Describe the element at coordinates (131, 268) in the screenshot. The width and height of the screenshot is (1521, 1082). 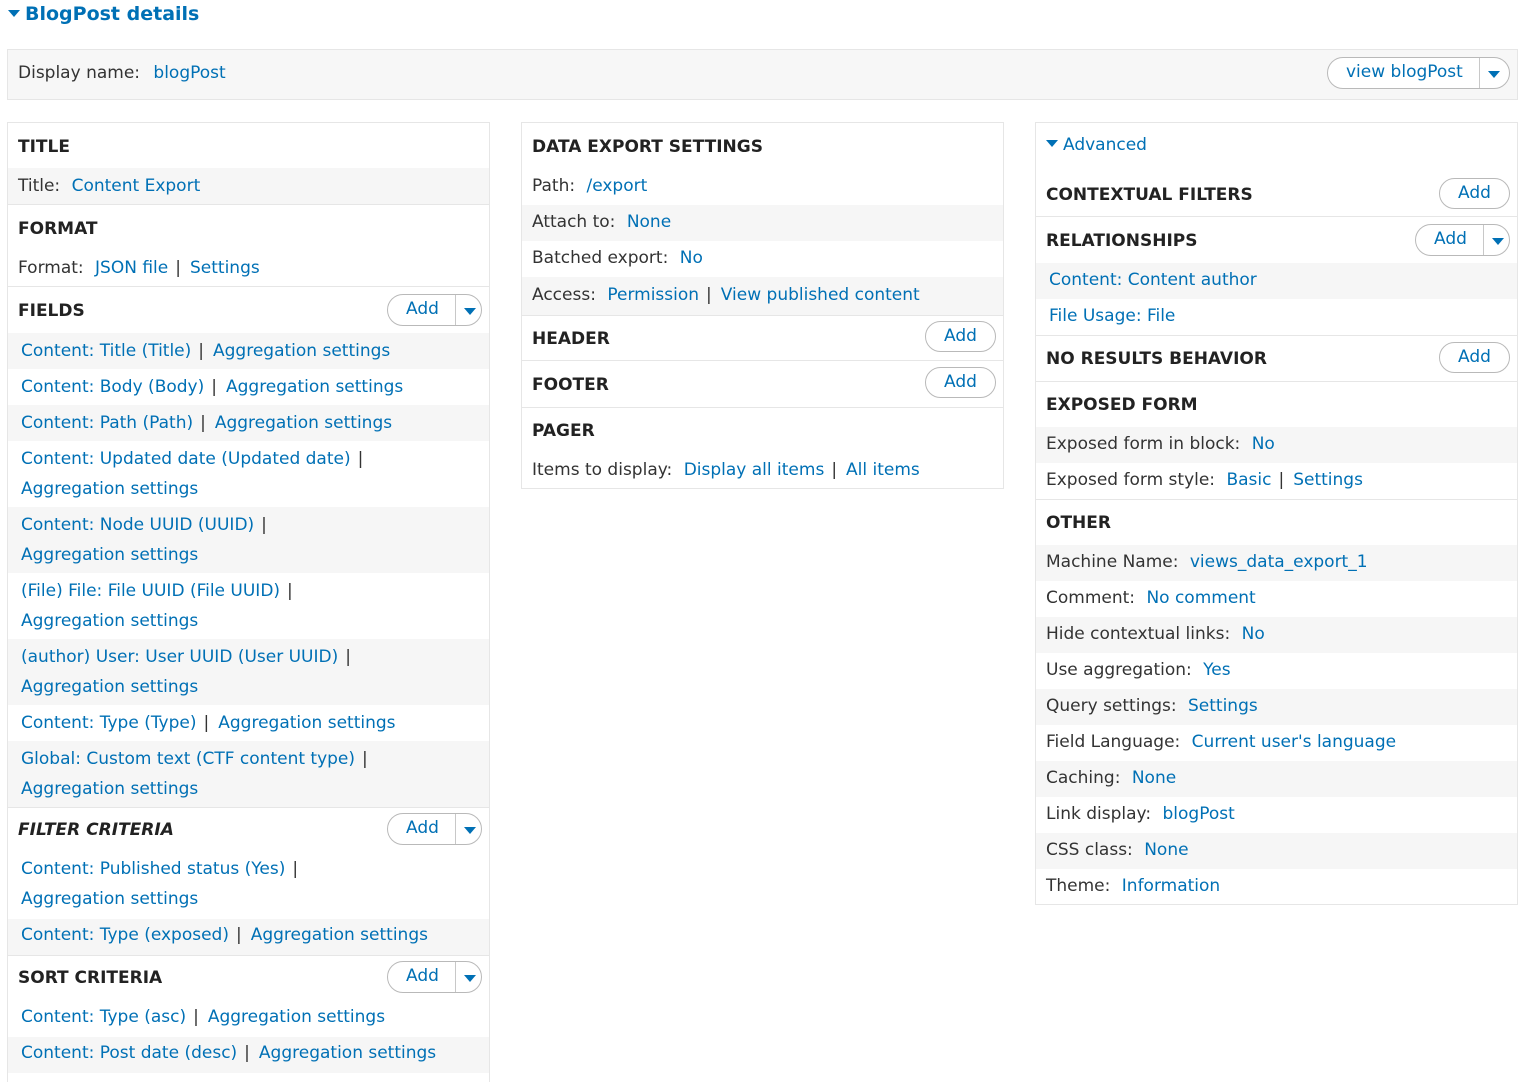
I see `format-value-link: JSON file` at that location.